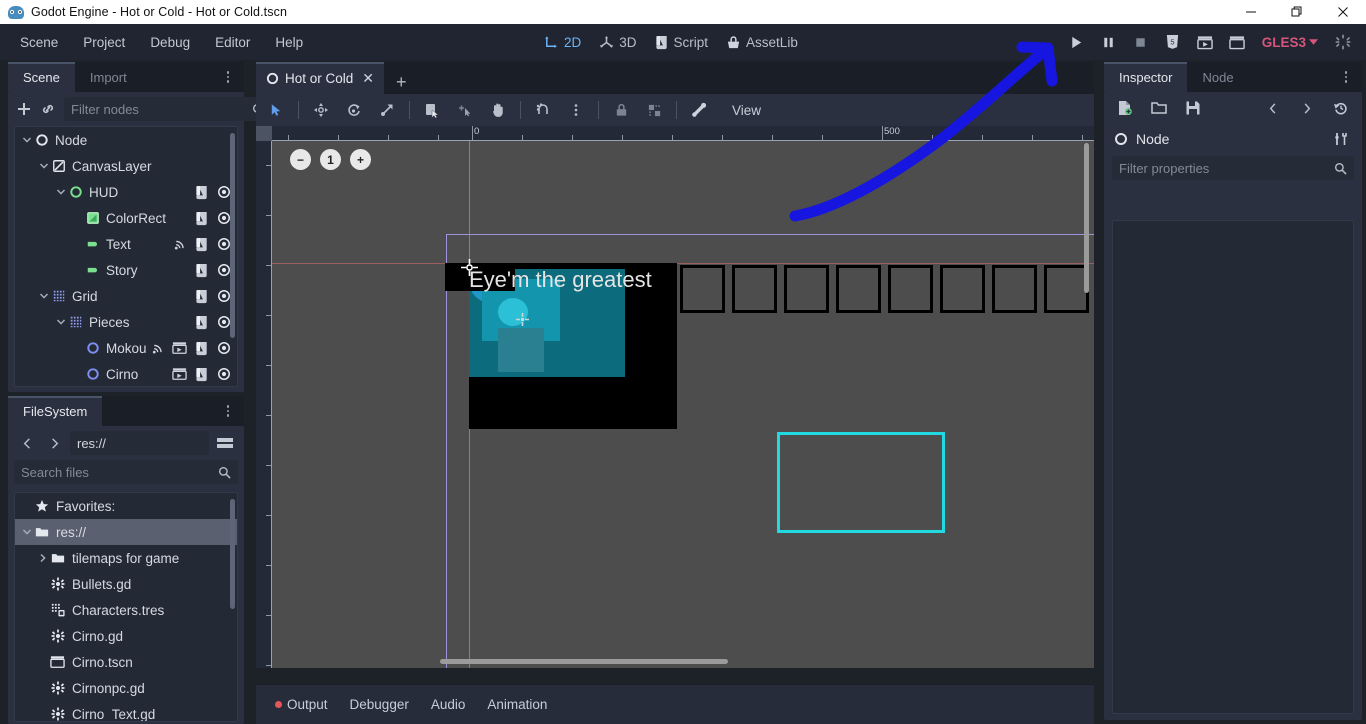 The height and width of the screenshot is (724, 1366). I want to click on scene-tree-row-story: Story, so click(126, 270).